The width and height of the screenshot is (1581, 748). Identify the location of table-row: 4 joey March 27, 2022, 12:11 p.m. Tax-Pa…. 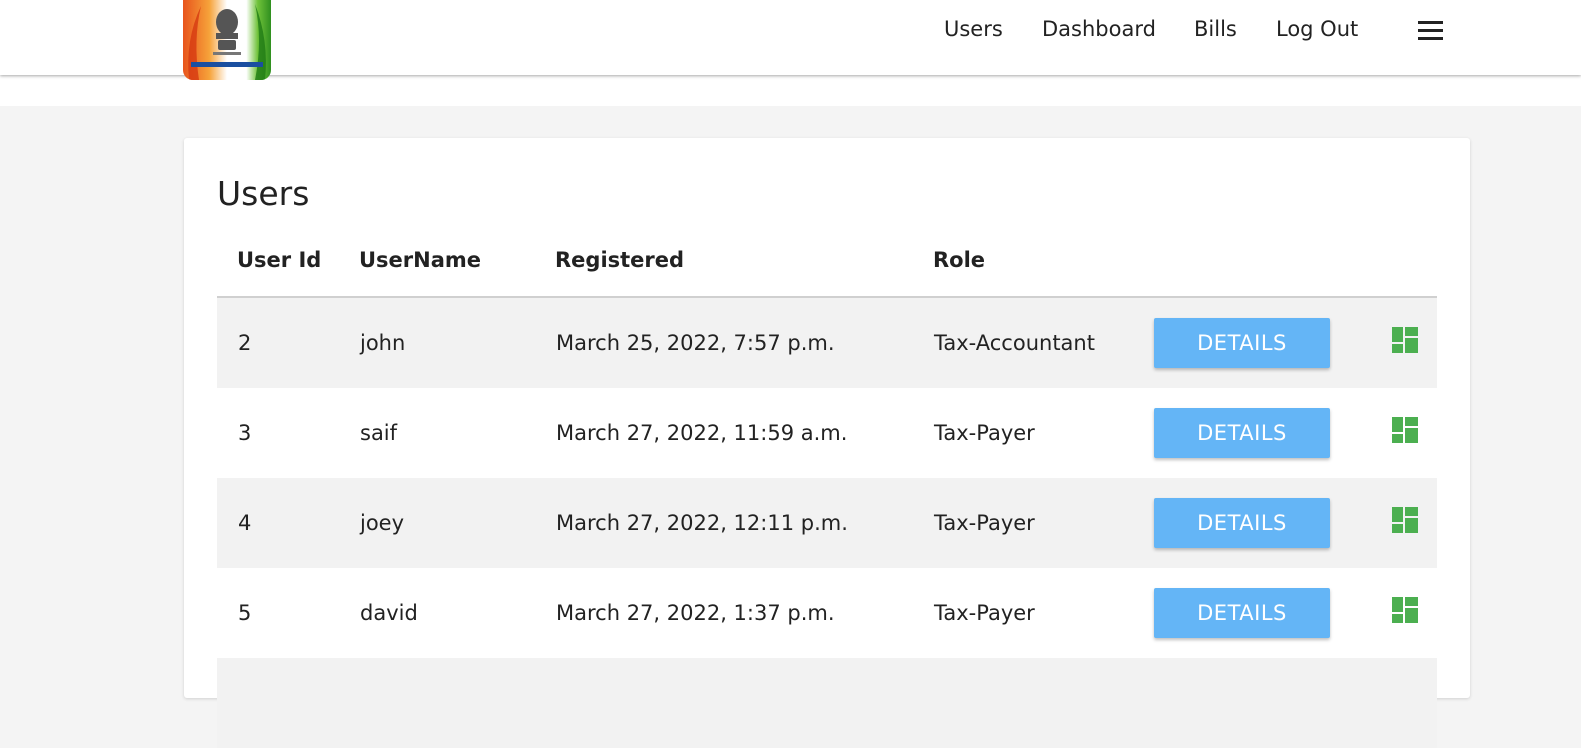
(827, 523).